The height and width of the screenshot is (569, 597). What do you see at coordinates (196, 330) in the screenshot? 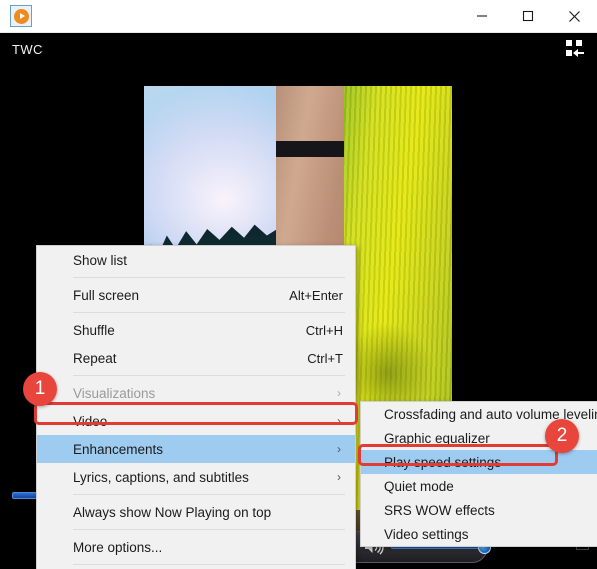
I see `menu-item-shuffle: Shuffle Ctrl+H` at bounding box center [196, 330].